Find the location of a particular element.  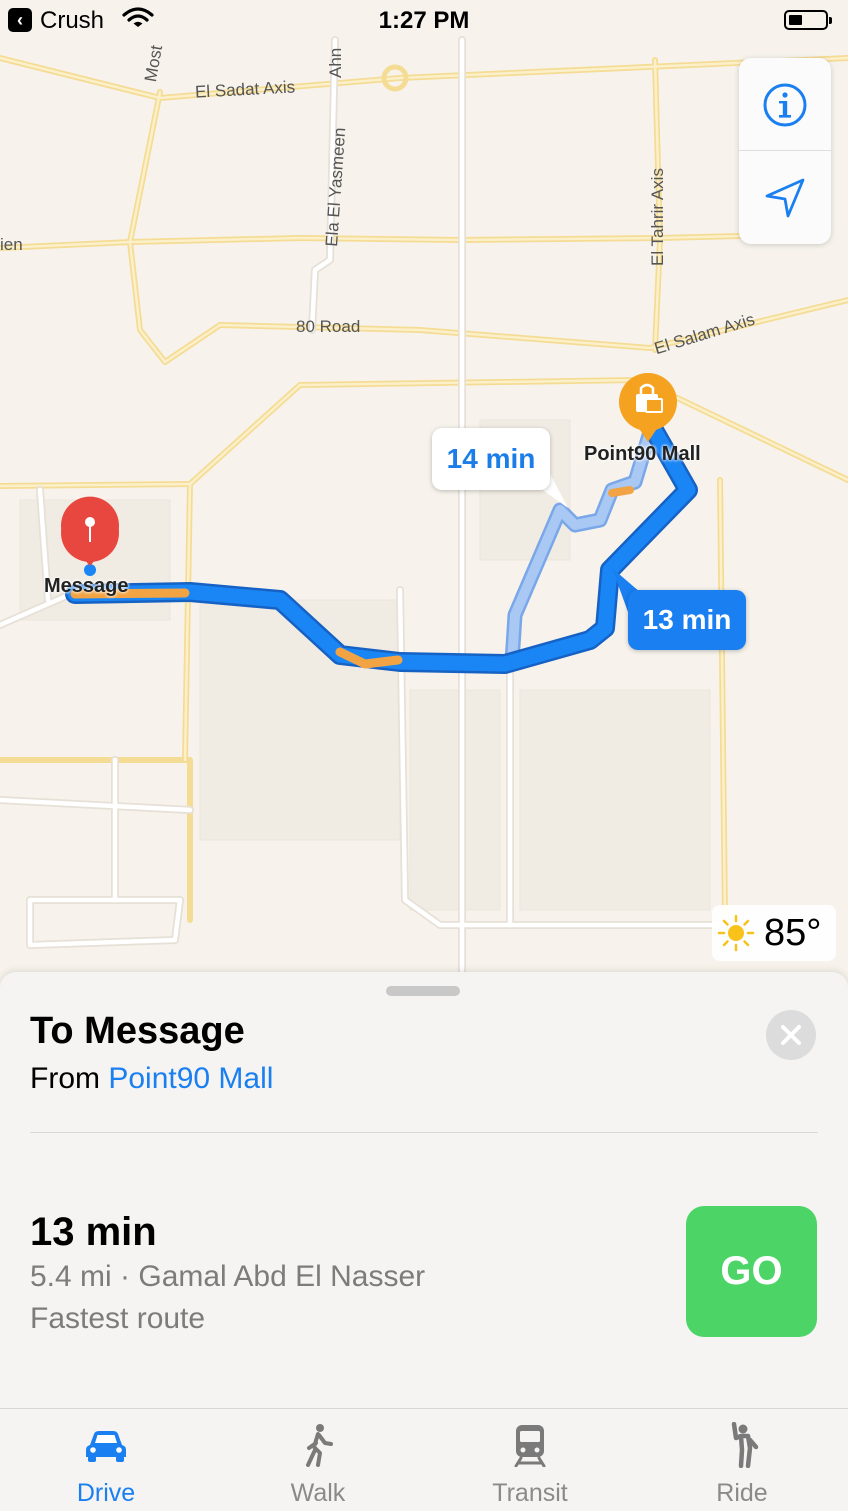

from-prefix: From is located at coordinates (69, 1078).